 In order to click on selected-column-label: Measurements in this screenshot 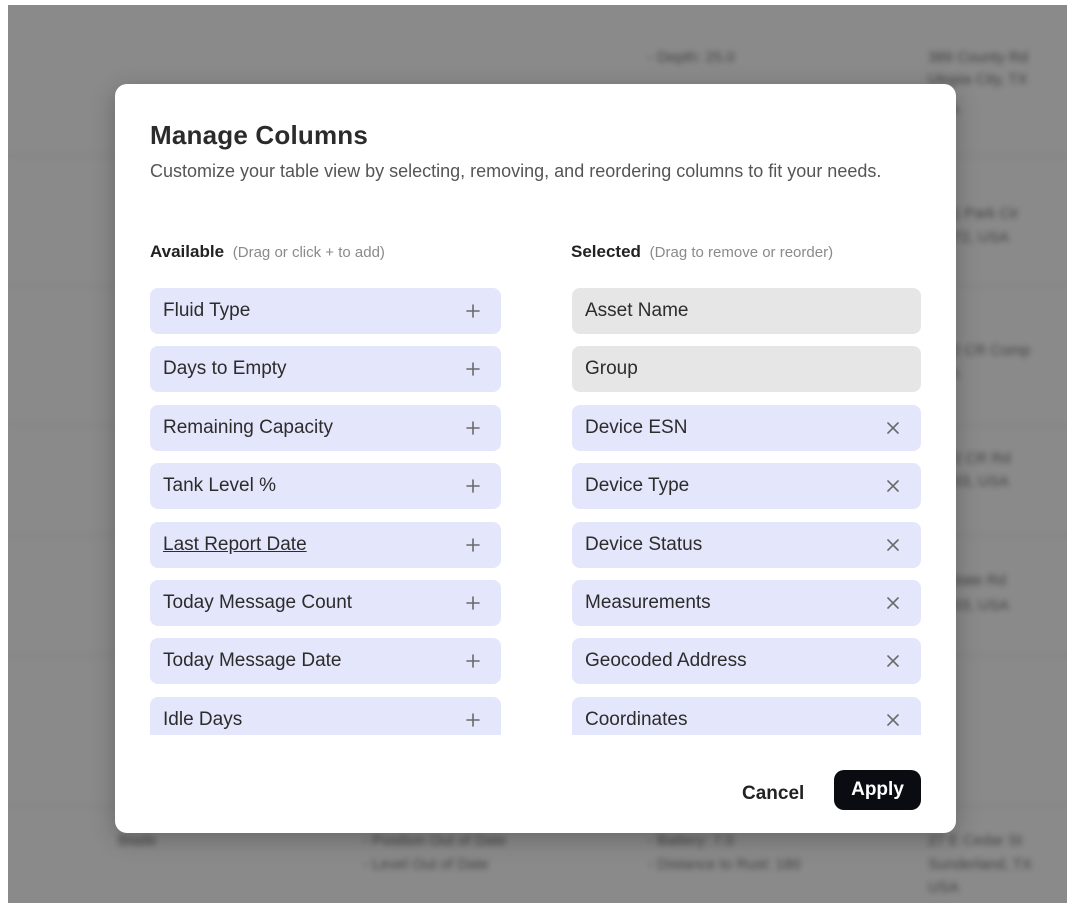, I will do `click(648, 602)`.